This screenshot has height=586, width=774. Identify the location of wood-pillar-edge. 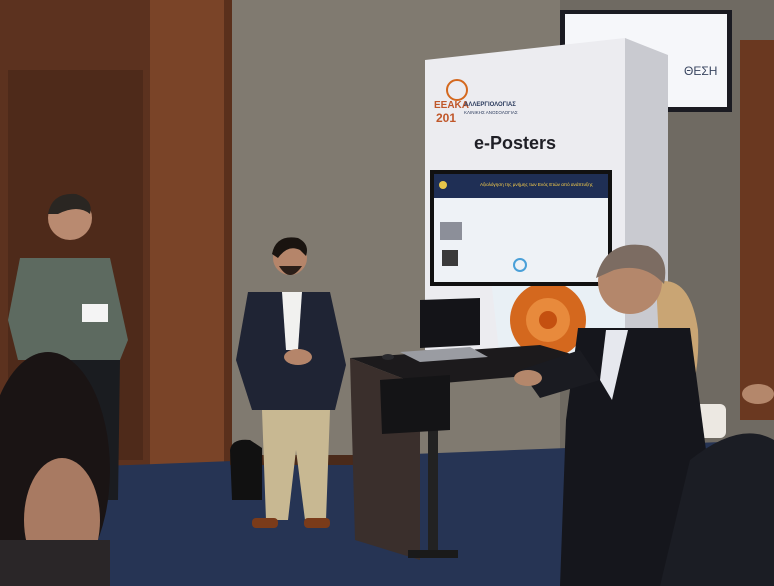
(228, 245).